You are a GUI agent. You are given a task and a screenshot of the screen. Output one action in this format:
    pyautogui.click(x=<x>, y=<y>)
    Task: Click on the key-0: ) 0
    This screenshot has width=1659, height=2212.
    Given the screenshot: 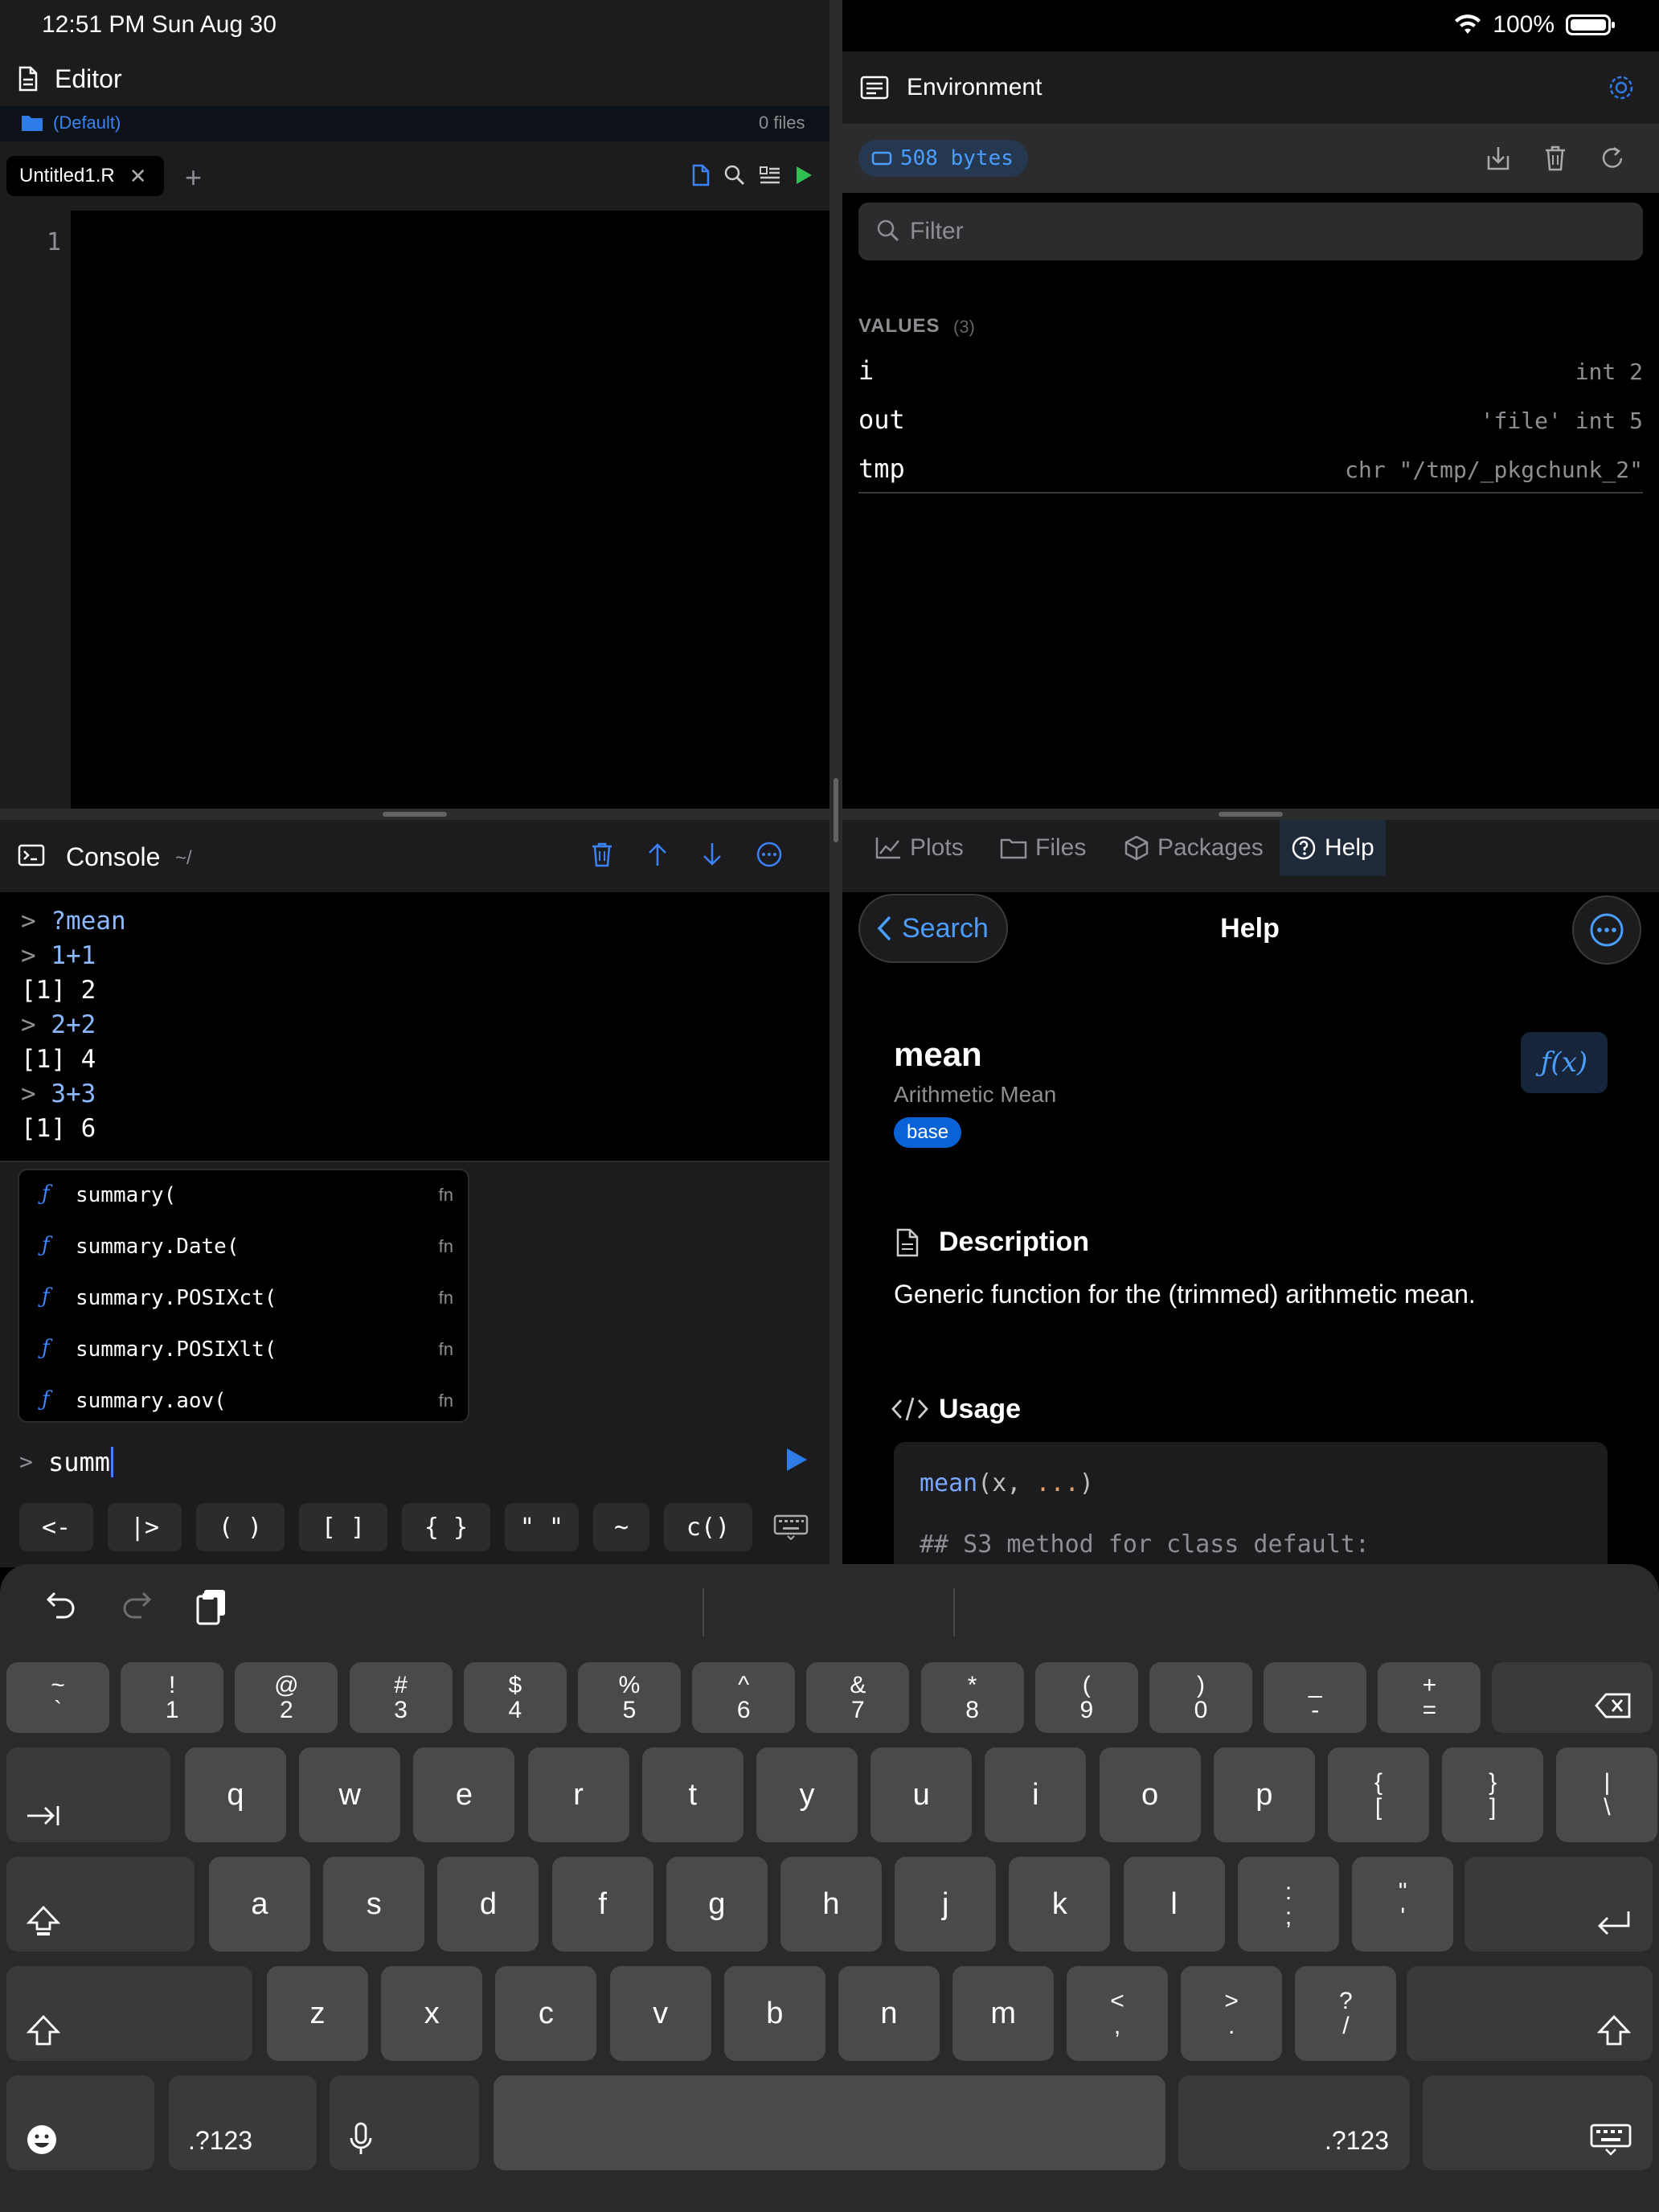 What is the action you would take?
    pyautogui.click(x=1200, y=1698)
    